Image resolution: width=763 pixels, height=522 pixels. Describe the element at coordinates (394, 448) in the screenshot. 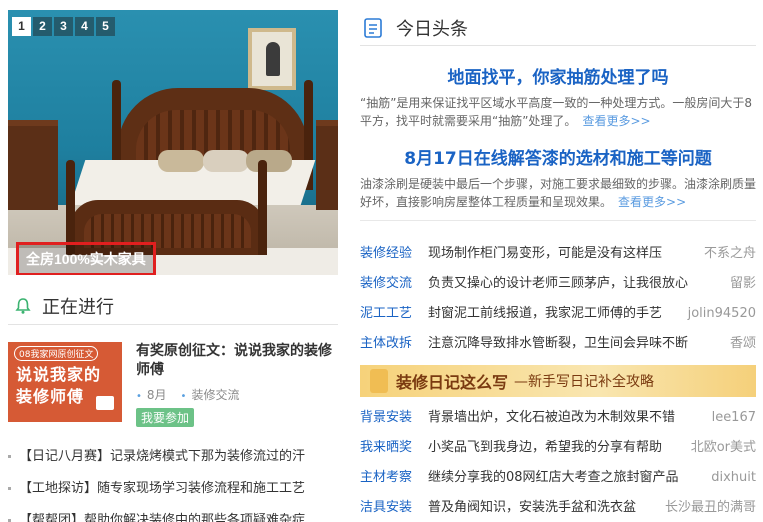

I see `topic-category: 我来晒奖` at that location.